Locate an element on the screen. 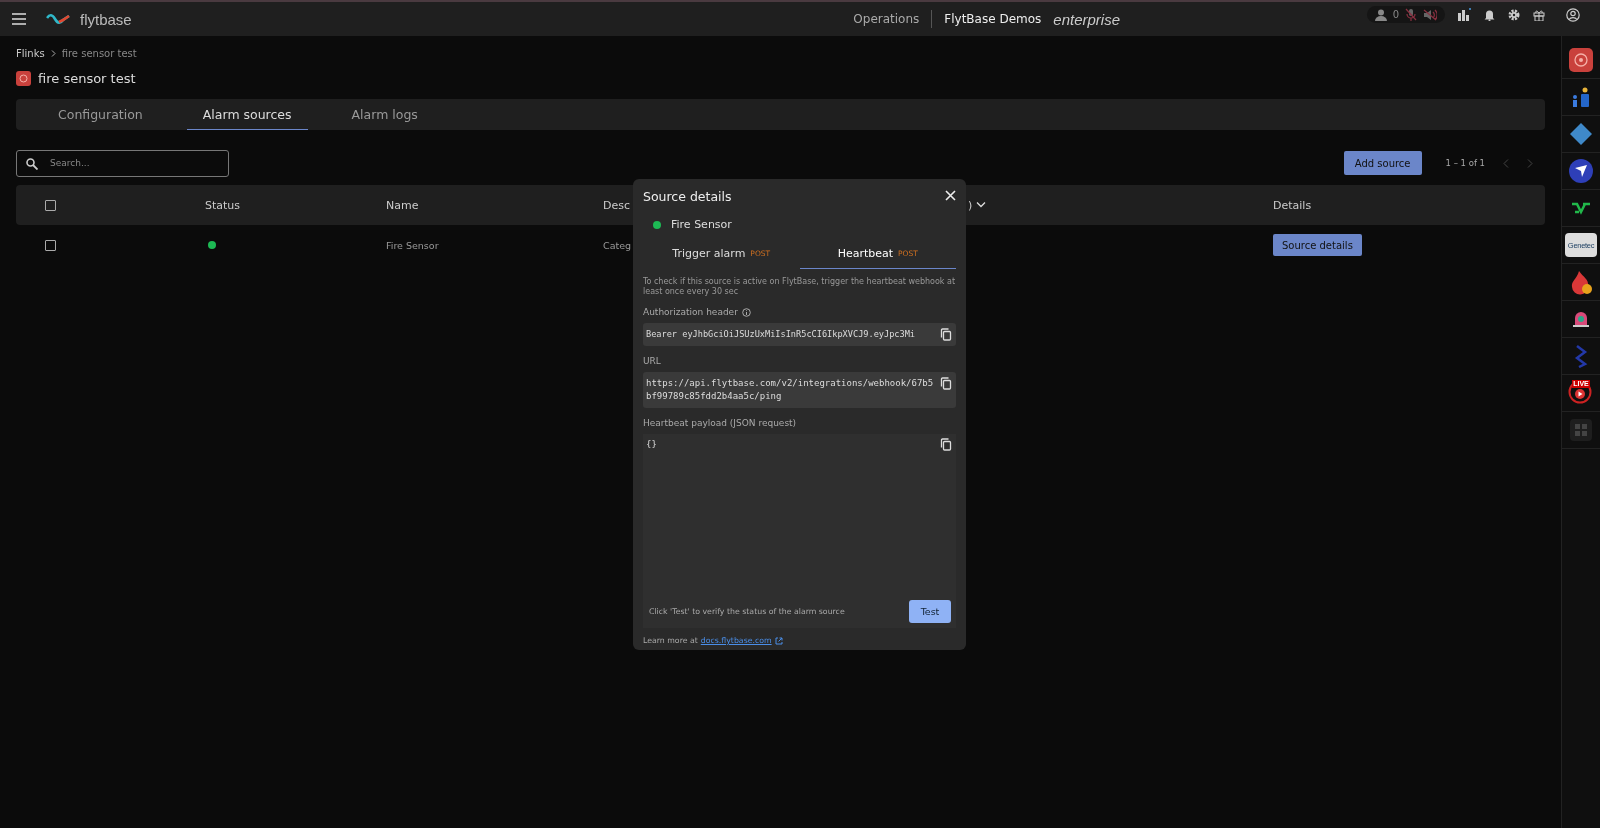  payload-field: {} is located at coordinates (791, 444).